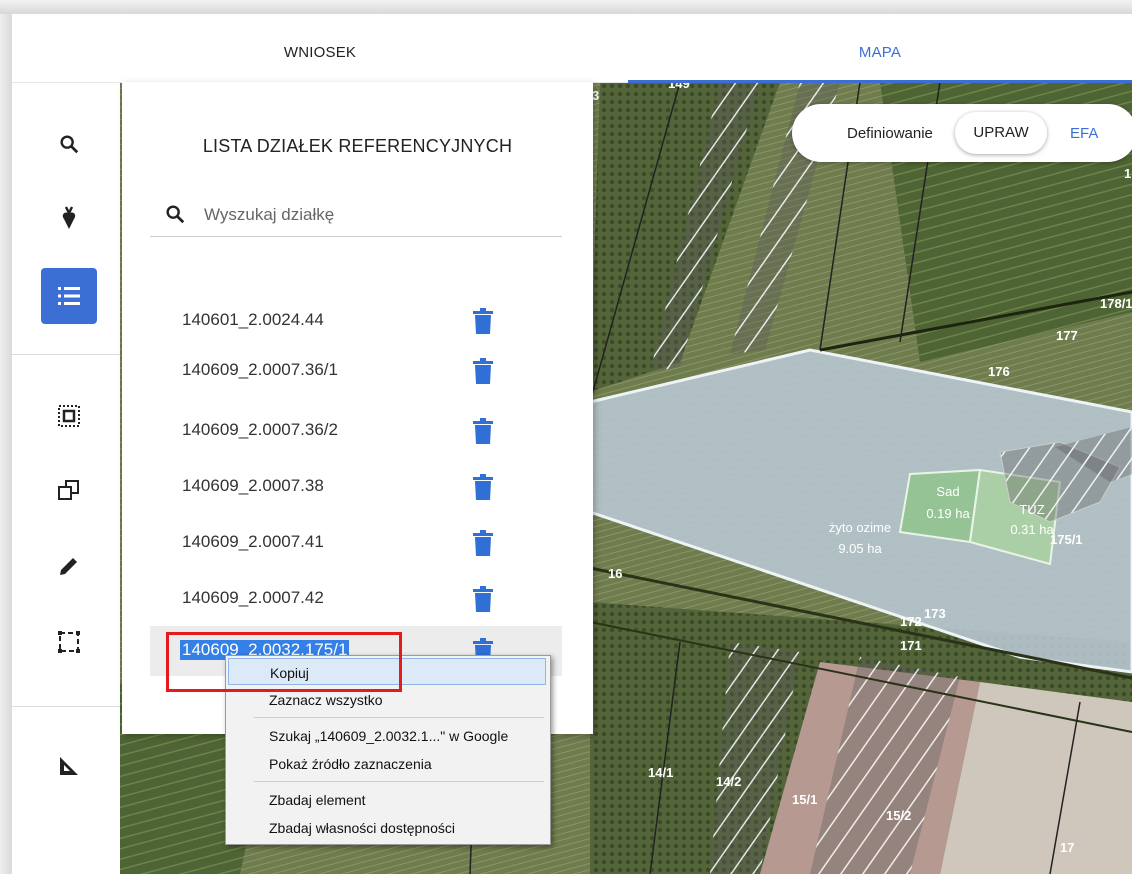 The image size is (1132, 874). What do you see at coordinates (387, 799) in the screenshot?
I see `menu-item-inspect-element: Zbadaj element` at bounding box center [387, 799].